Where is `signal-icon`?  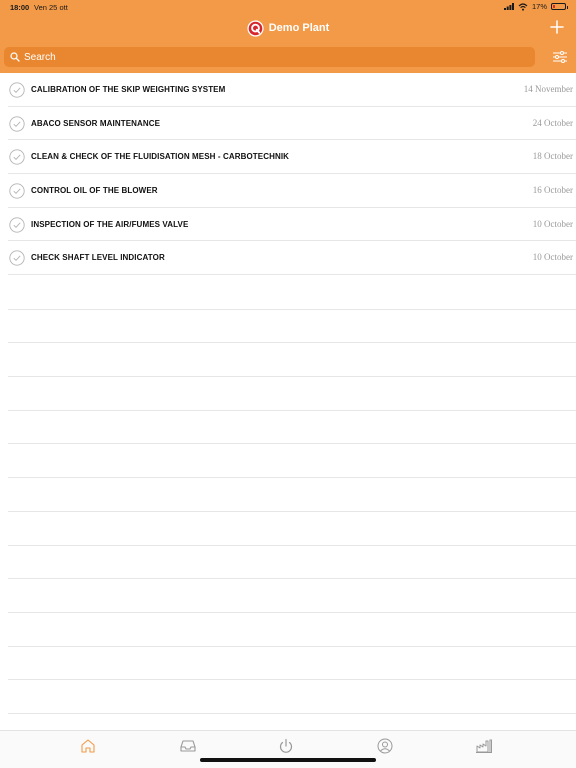
signal-icon is located at coordinates (508, 6).